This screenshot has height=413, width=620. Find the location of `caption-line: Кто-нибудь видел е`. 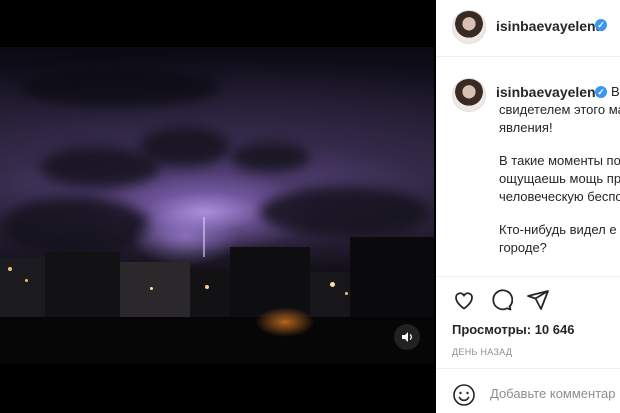

caption-line: Кто-нибудь видел е is located at coordinates (558, 229).